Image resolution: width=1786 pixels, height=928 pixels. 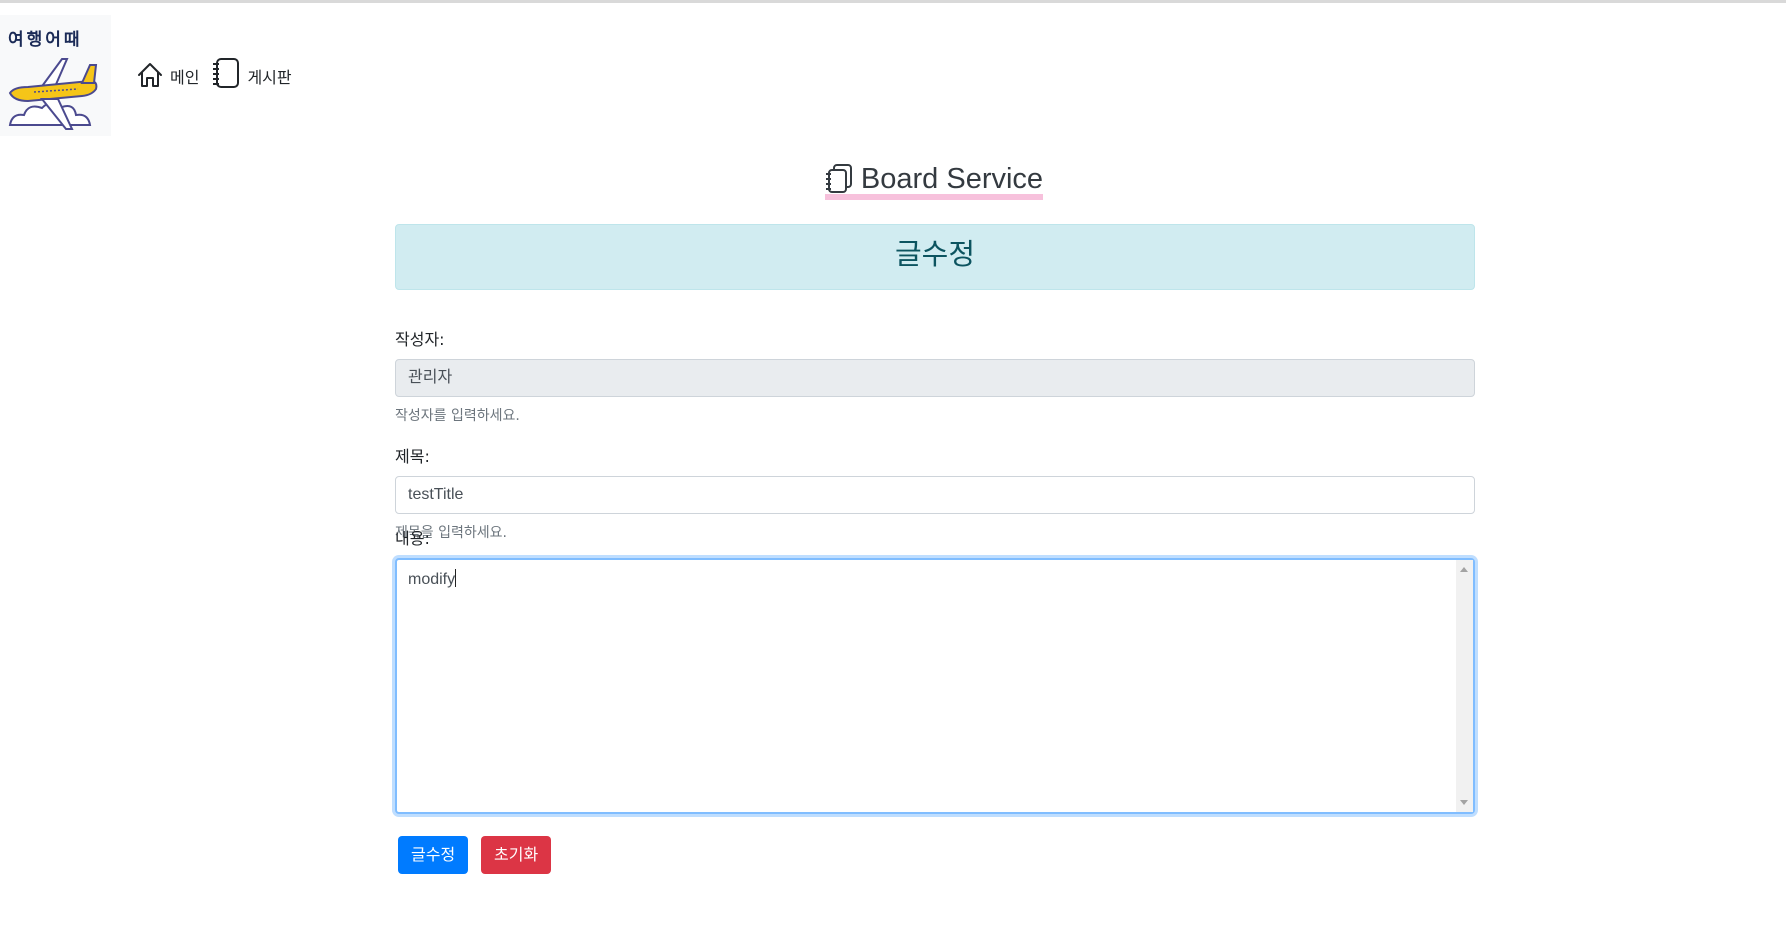 What do you see at coordinates (269, 77) in the screenshot?
I see `nav-item-board-label: 게시판` at bounding box center [269, 77].